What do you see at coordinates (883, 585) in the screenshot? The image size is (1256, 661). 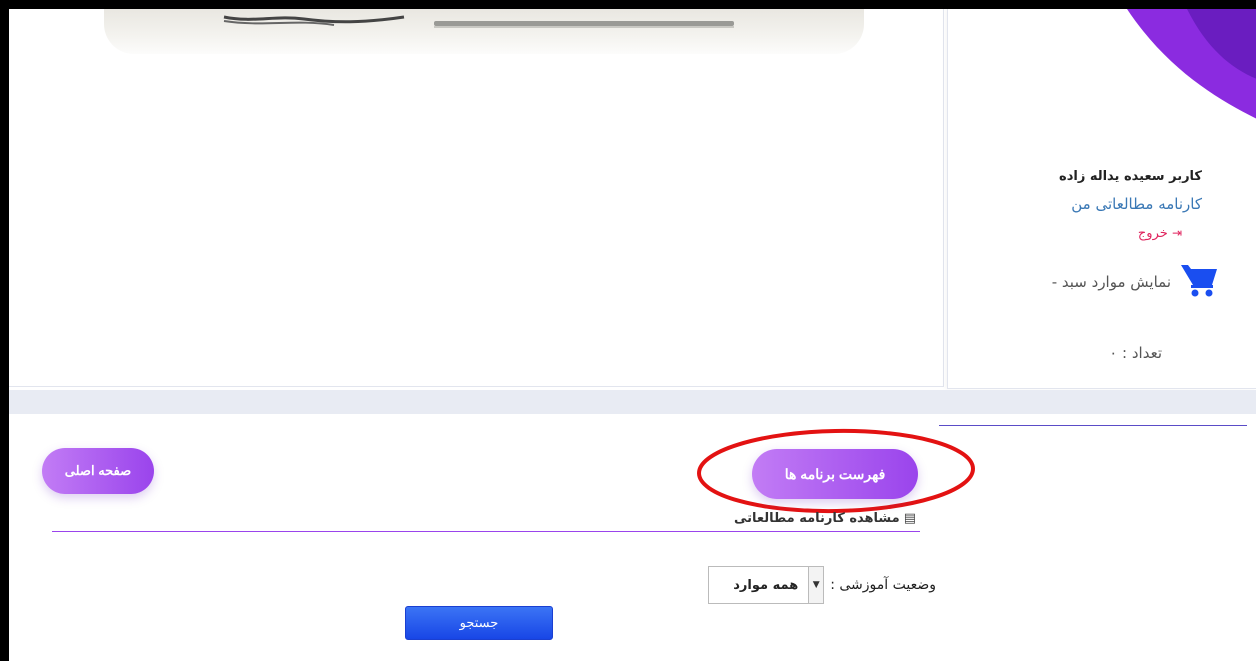 I see `status-label: وضعیت آموزشی :` at bounding box center [883, 585].